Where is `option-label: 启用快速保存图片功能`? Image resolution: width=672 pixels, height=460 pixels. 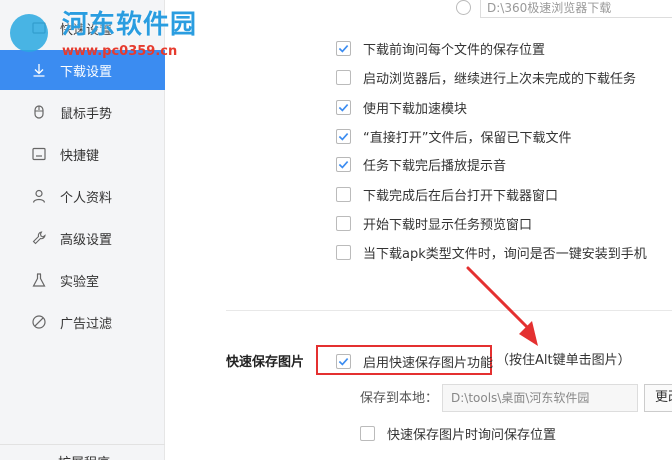
option-label: 启用快速保存图片功能 is located at coordinates (428, 363).